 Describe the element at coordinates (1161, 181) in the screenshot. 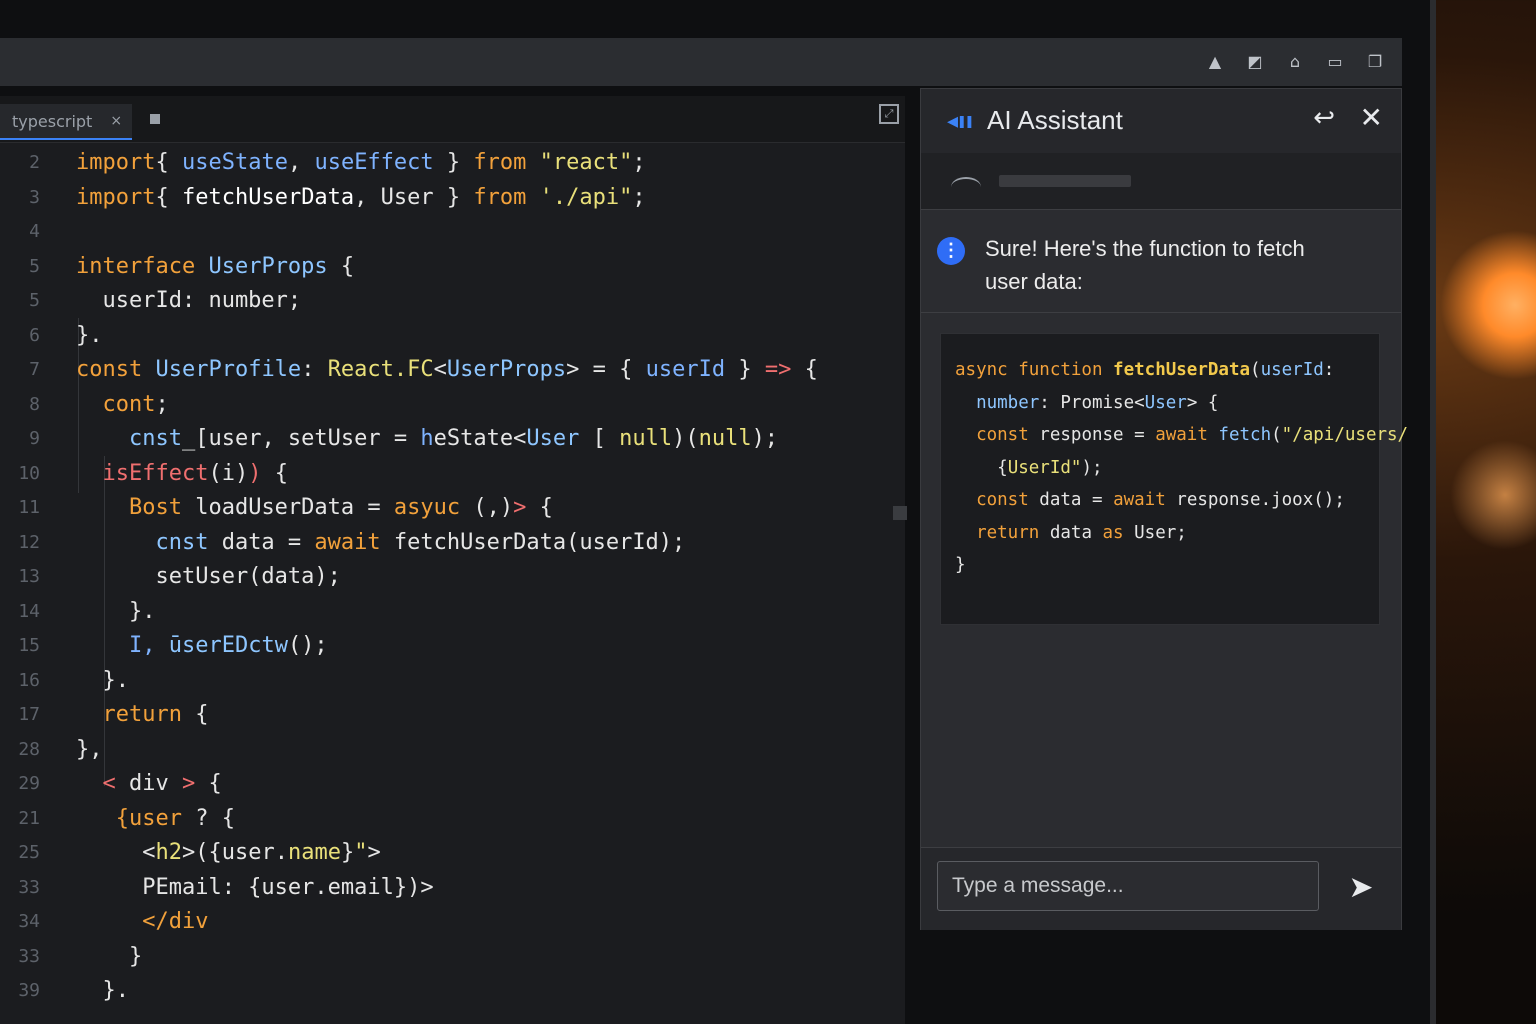

I see `loading-indicator` at that location.